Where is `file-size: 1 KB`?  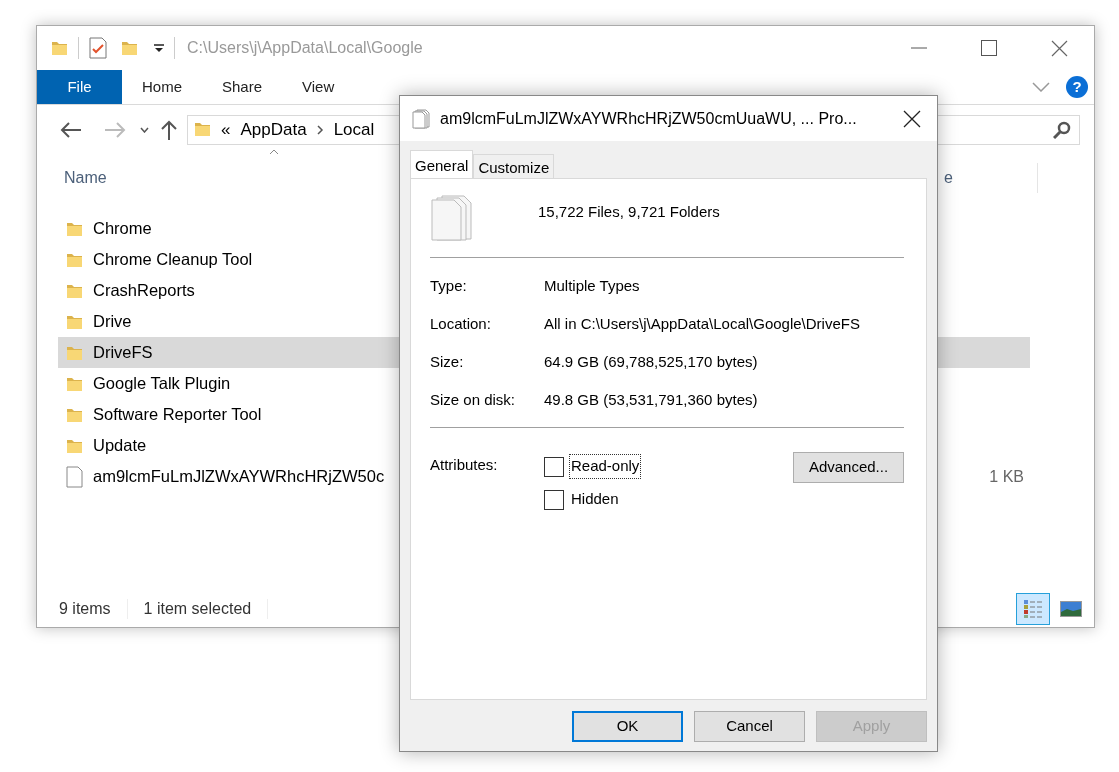
file-size: 1 KB is located at coordinates (1007, 476).